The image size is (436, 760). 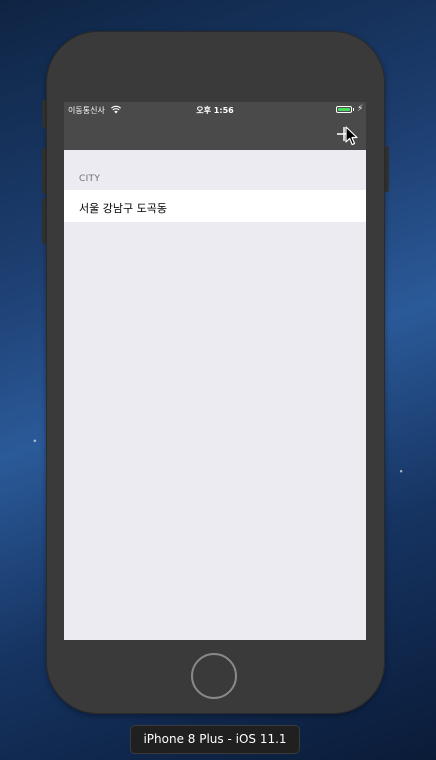 I want to click on status-time: 오후 1:56, so click(x=215, y=110).